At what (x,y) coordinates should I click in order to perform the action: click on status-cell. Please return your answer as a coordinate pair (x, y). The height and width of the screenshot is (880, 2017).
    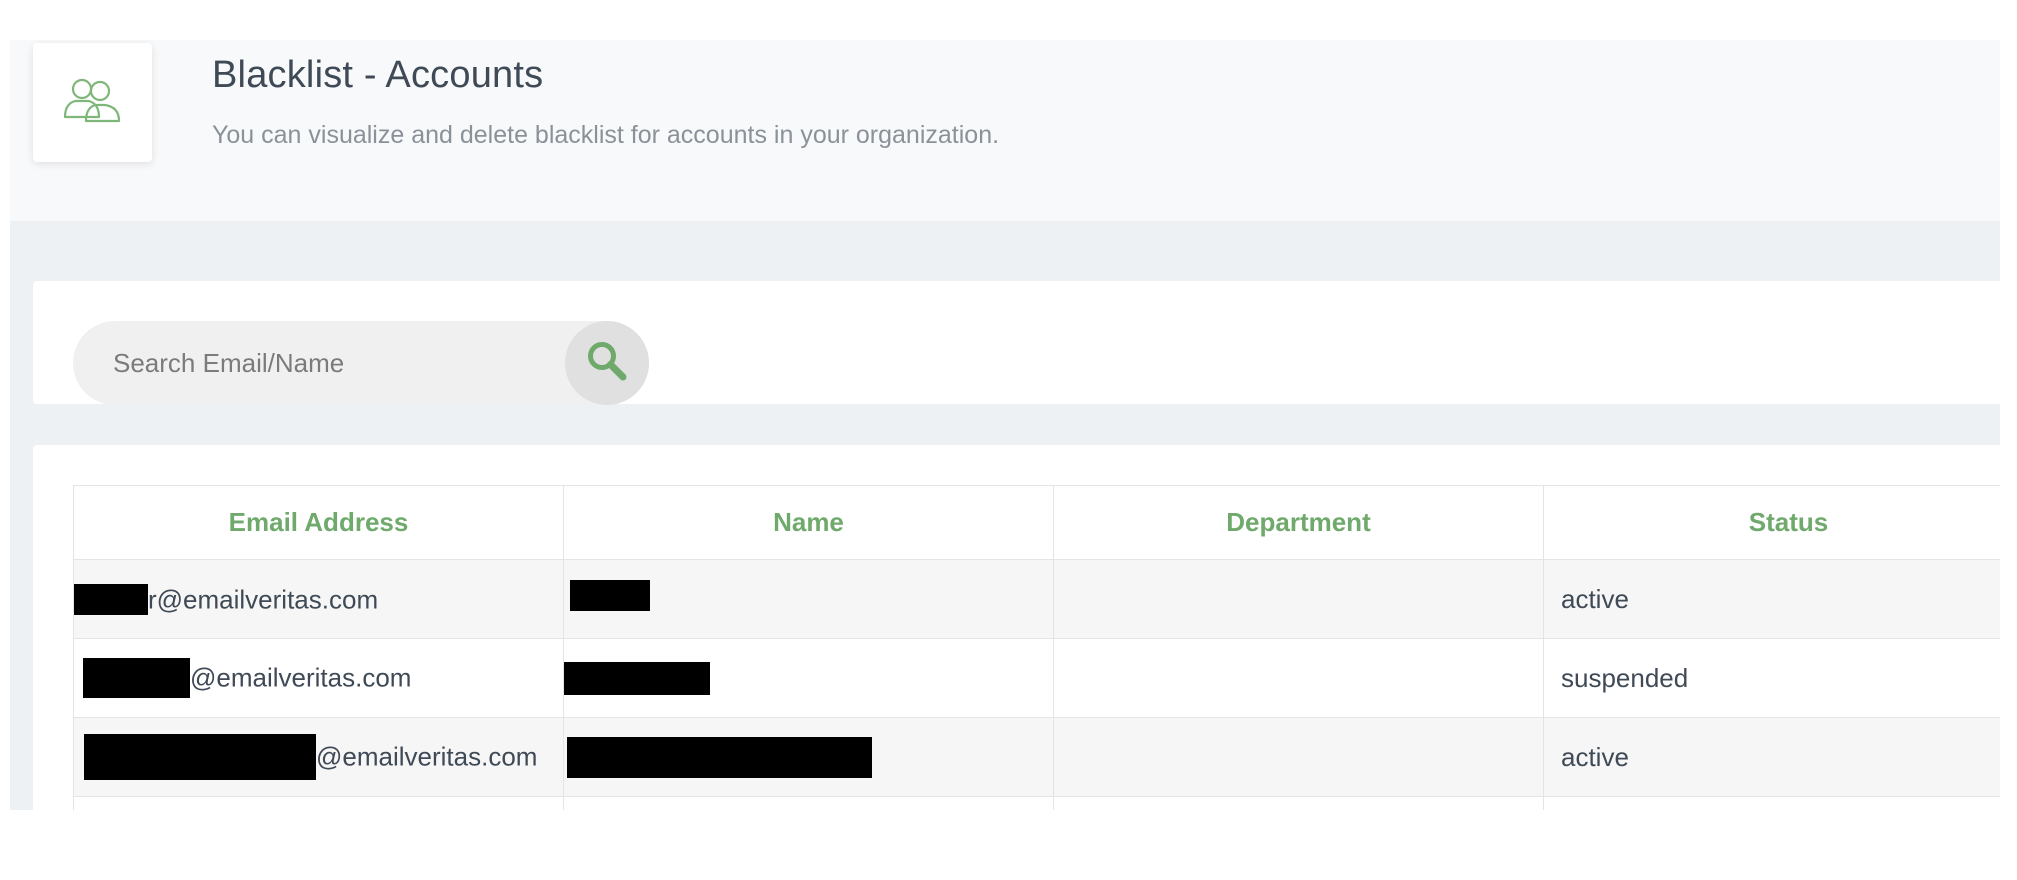
    Looking at the image, I should click on (1771, 803).